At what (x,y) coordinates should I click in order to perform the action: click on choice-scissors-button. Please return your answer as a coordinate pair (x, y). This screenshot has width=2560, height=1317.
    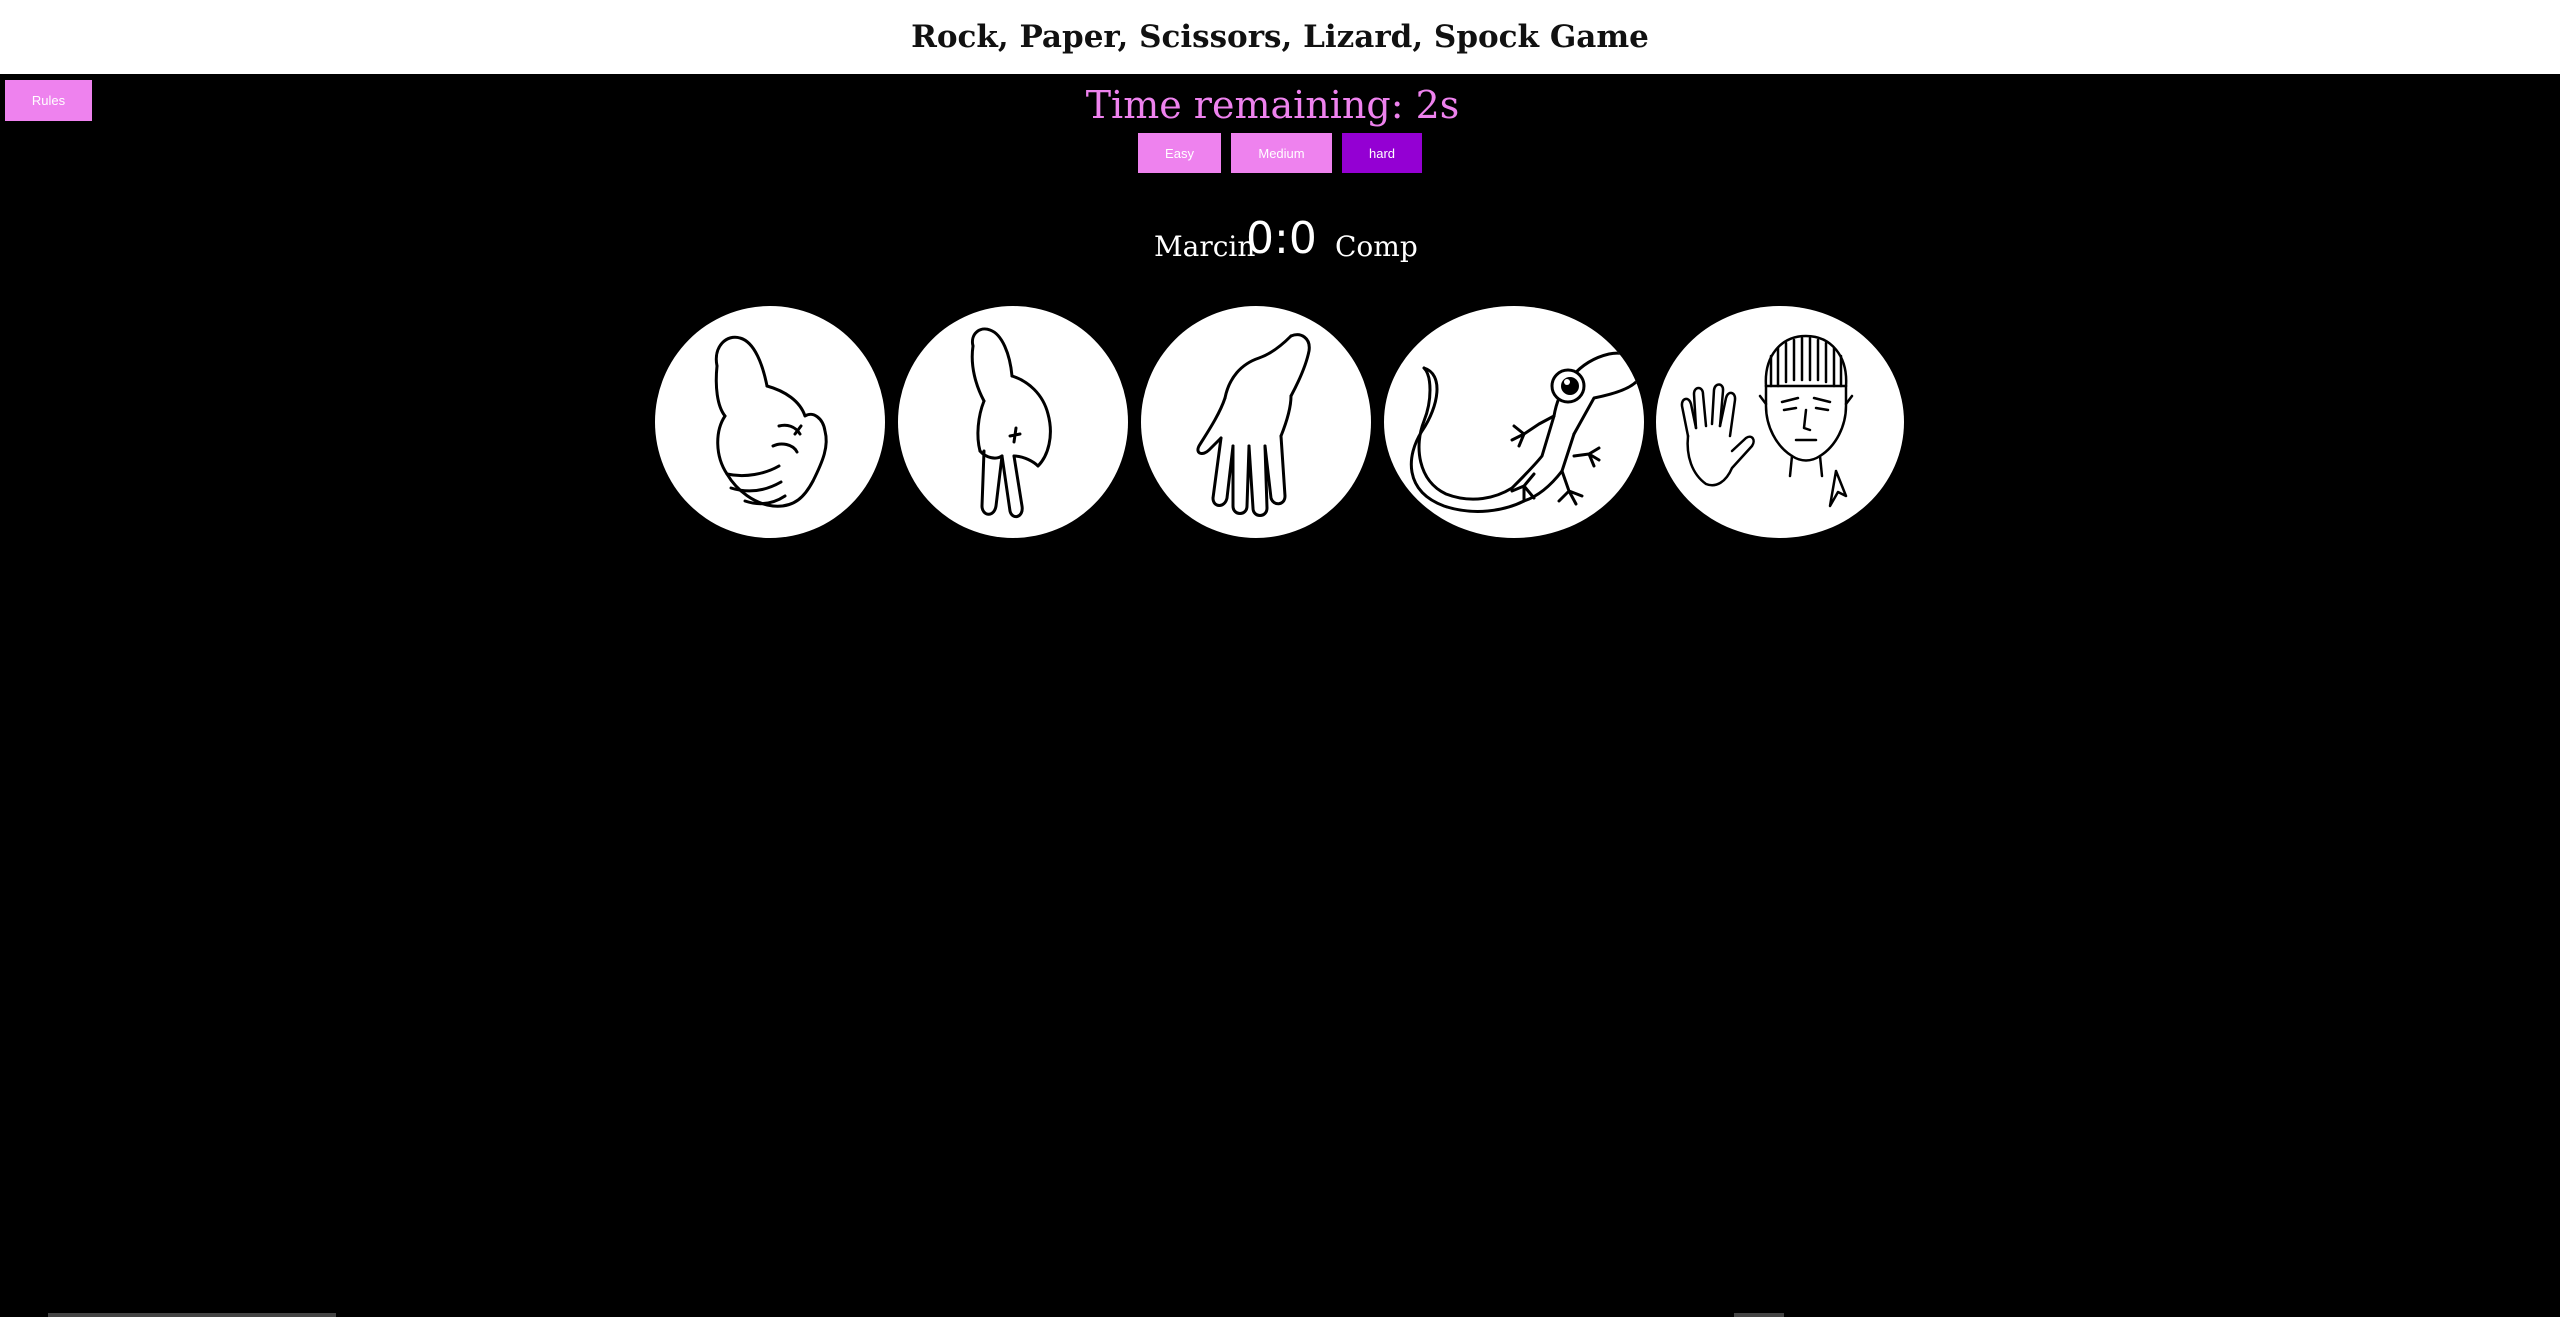
    Looking at the image, I should click on (1013, 422).